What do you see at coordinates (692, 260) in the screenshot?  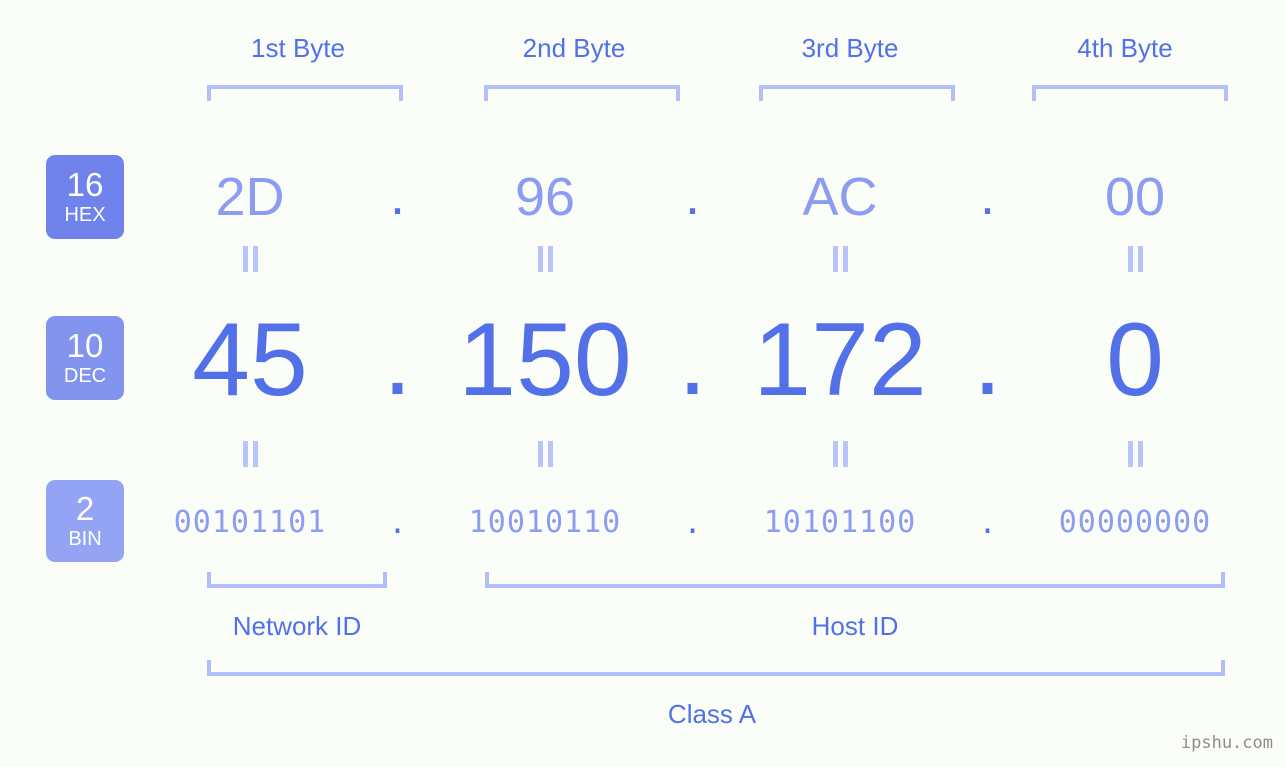 I see `equality-row-hex-dec` at bounding box center [692, 260].